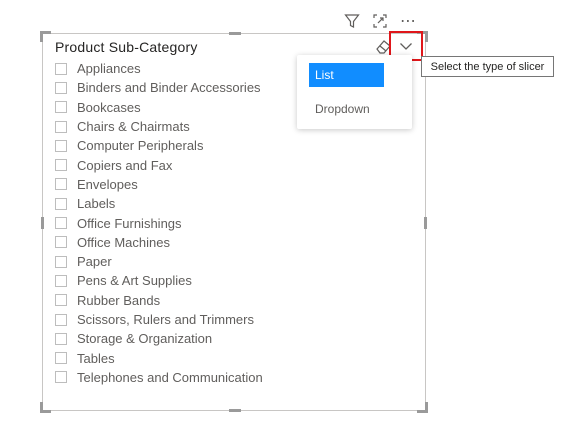 The height and width of the screenshot is (433, 562). Describe the element at coordinates (422, 407) in the screenshot. I see `resize-handle-bottom-right` at that location.